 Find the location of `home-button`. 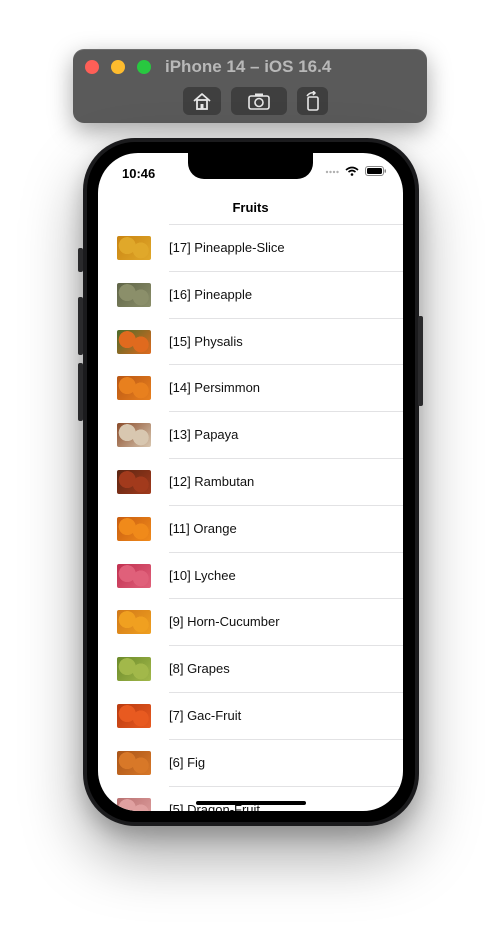

home-button is located at coordinates (202, 101).